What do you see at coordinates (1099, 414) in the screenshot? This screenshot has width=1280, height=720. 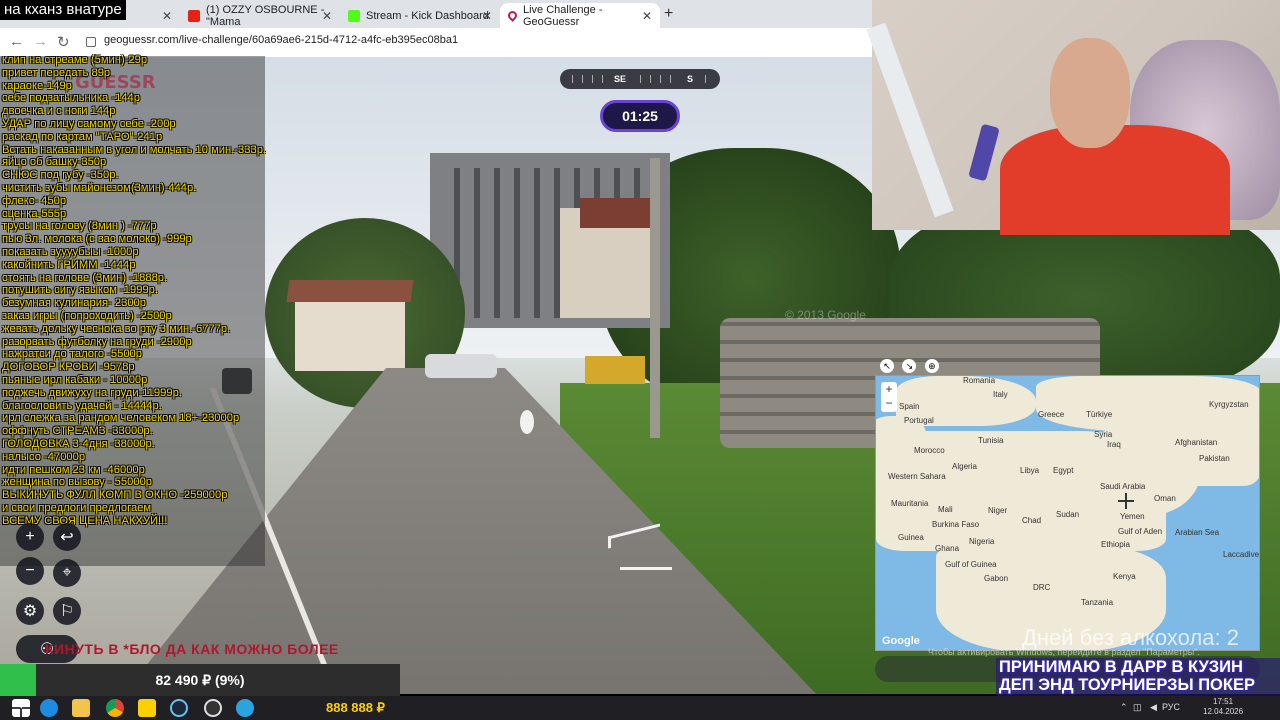 I see `map-label: Türkiye` at bounding box center [1099, 414].